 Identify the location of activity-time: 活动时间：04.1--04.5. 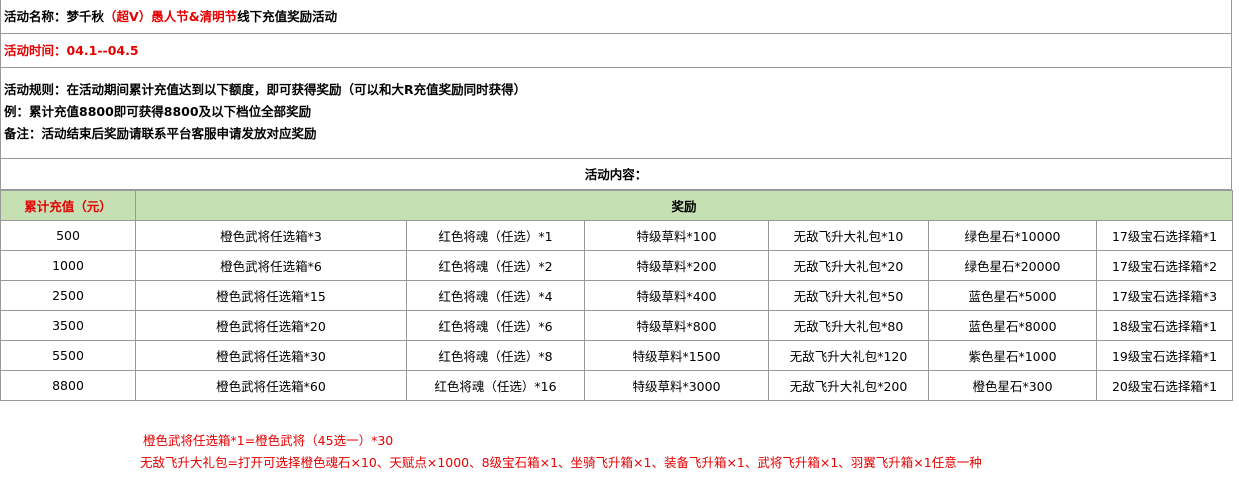
(71, 50).